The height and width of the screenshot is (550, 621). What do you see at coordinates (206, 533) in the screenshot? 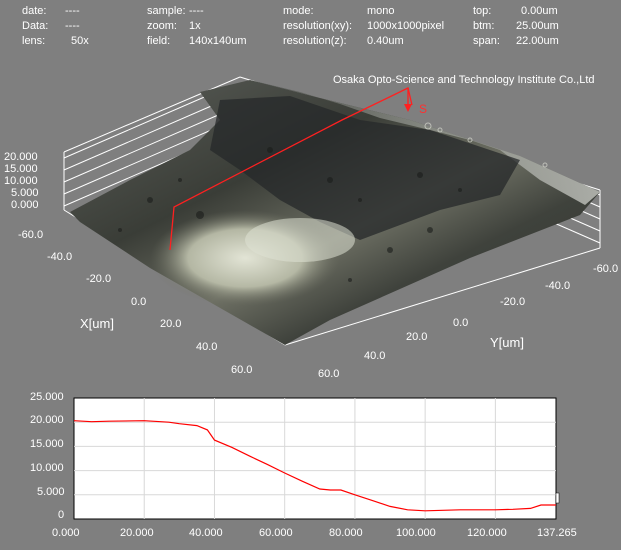
I see `profile-x-tick-label: 40.000` at bounding box center [206, 533].